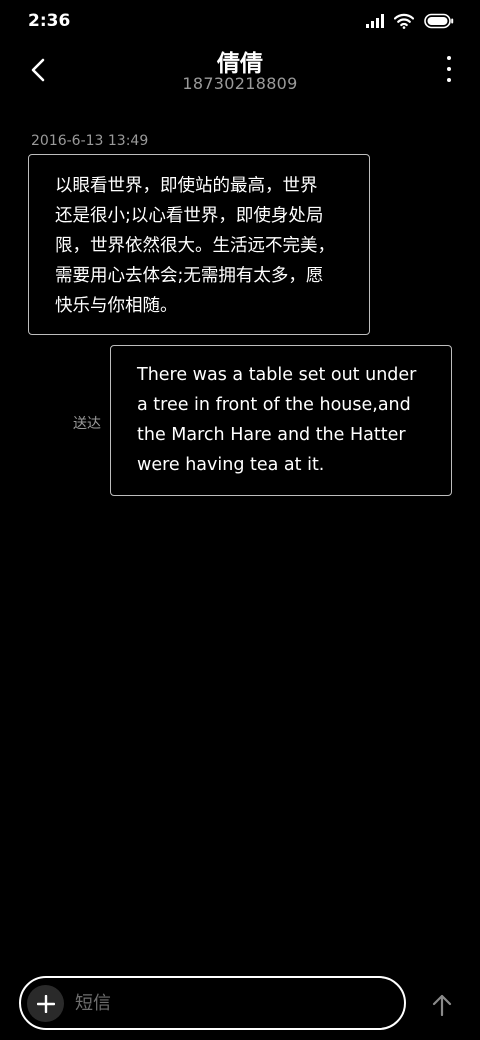 This screenshot has height=1040, width=480. I want to click on message-line: 快乐与你相随。, so click(116, 306).